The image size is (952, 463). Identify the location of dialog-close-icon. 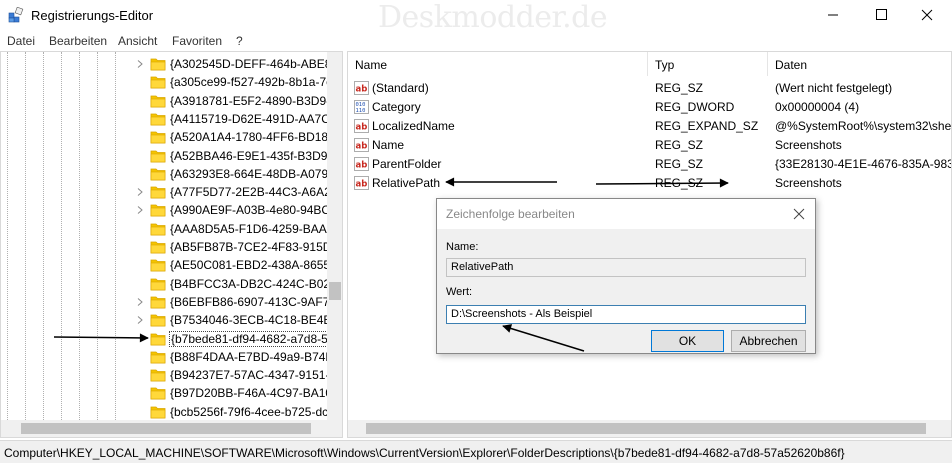
(799, 214).